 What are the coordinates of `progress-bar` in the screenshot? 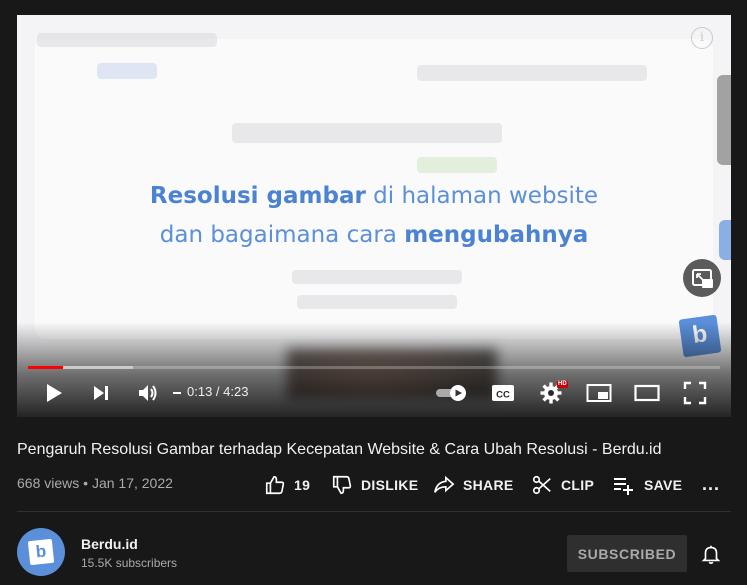 It's located at (374, 367).